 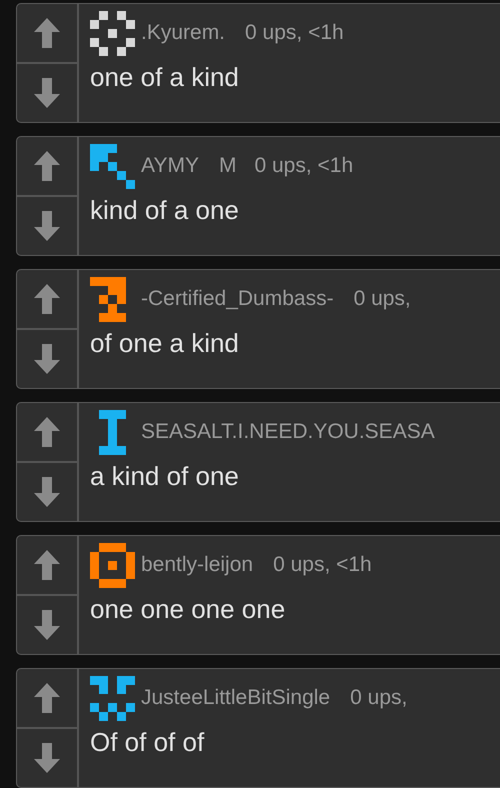 I want to click on user-flair: M, so click(x=227, y=166).